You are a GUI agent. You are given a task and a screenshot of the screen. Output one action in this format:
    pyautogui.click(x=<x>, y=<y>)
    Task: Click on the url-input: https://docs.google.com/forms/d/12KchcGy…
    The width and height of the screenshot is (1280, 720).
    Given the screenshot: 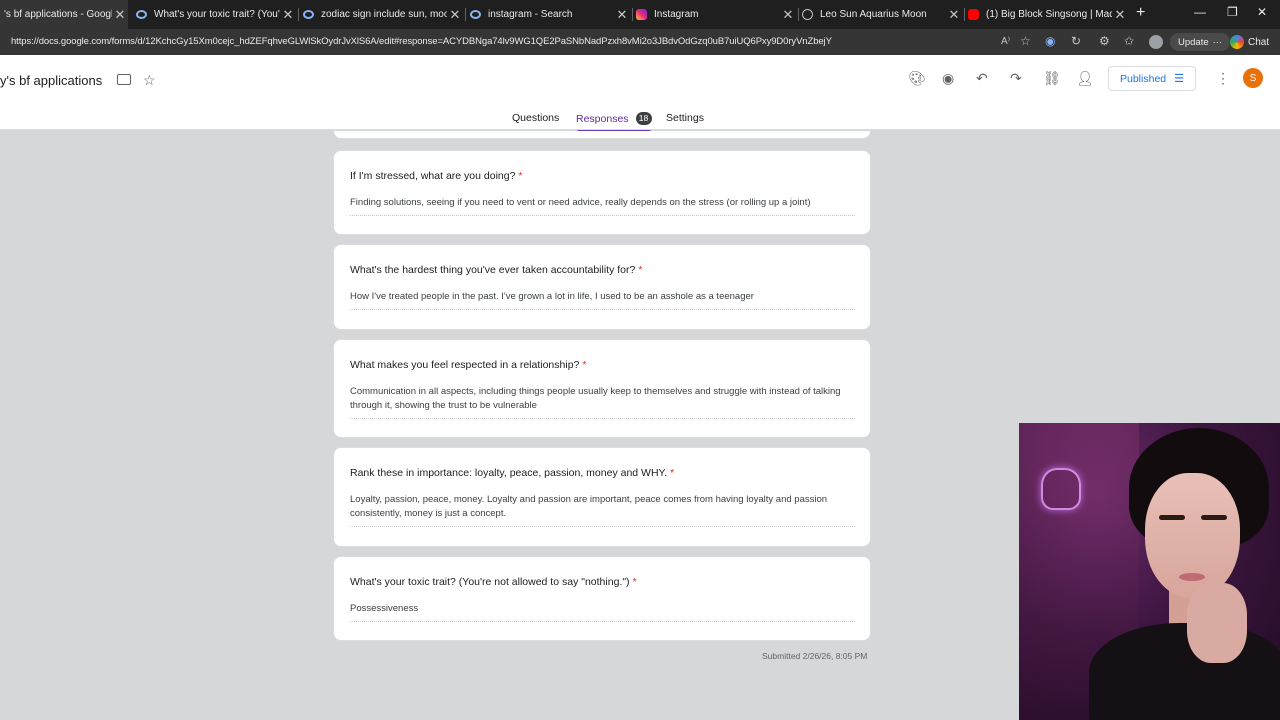 What is the action you would take?
    pyautogui.click(x=421, y=41)
    